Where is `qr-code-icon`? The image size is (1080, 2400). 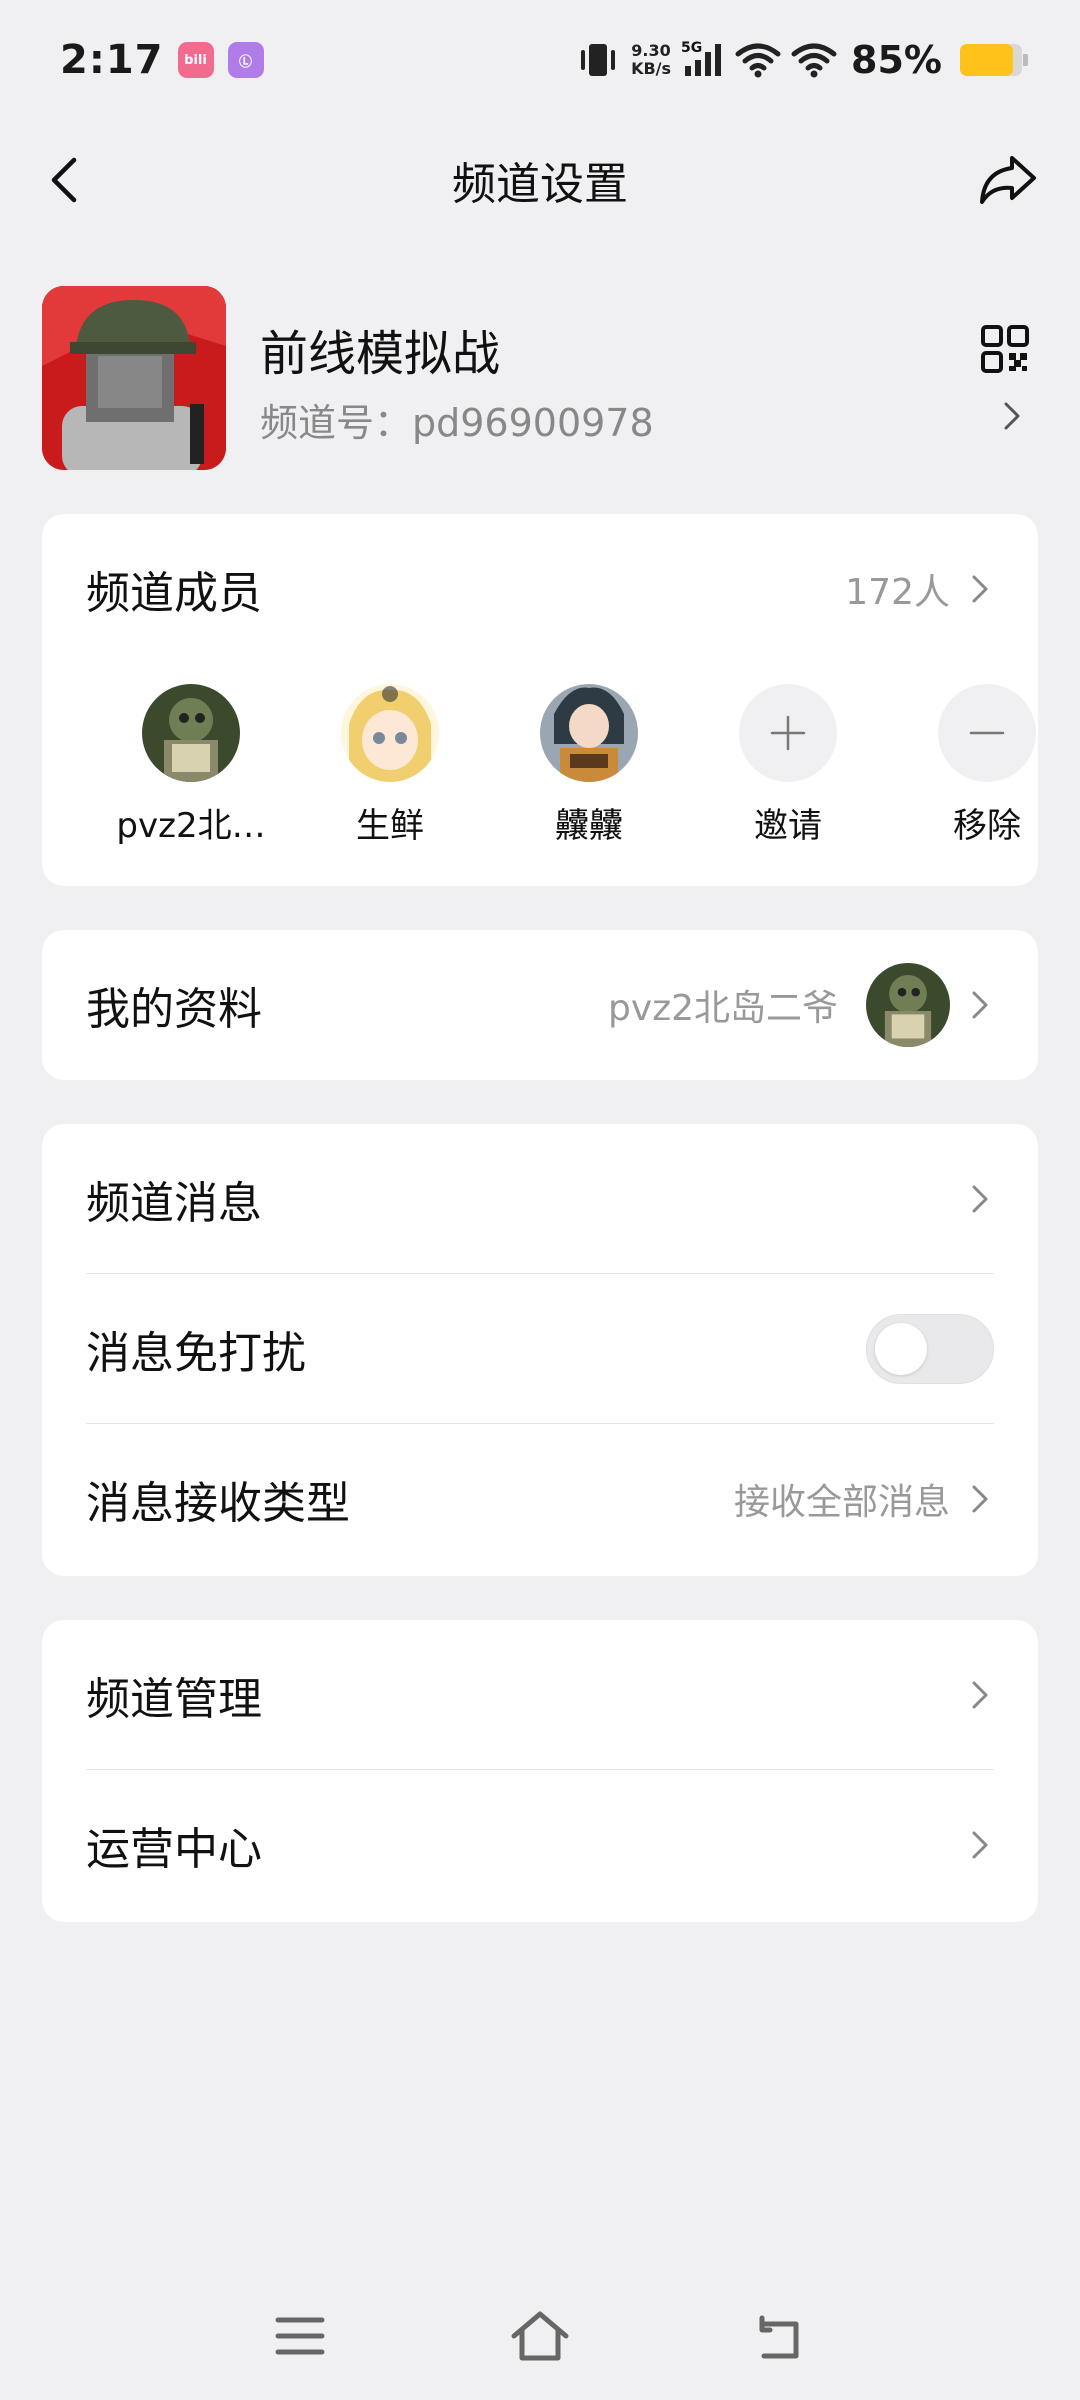
qr-code-icon is located at coordinates (1005, 349).